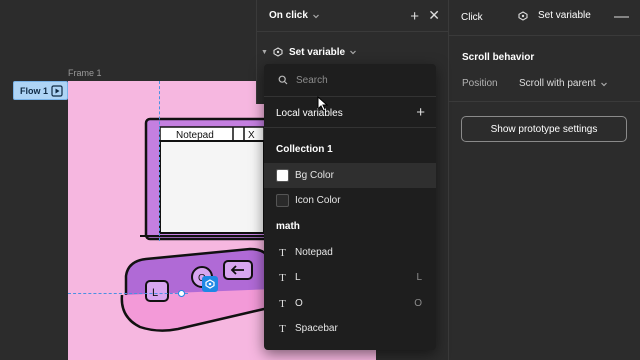 Image resolution: width=640 pixels, height=360 pixels. I want to click on play-icon, so click(57, 91).